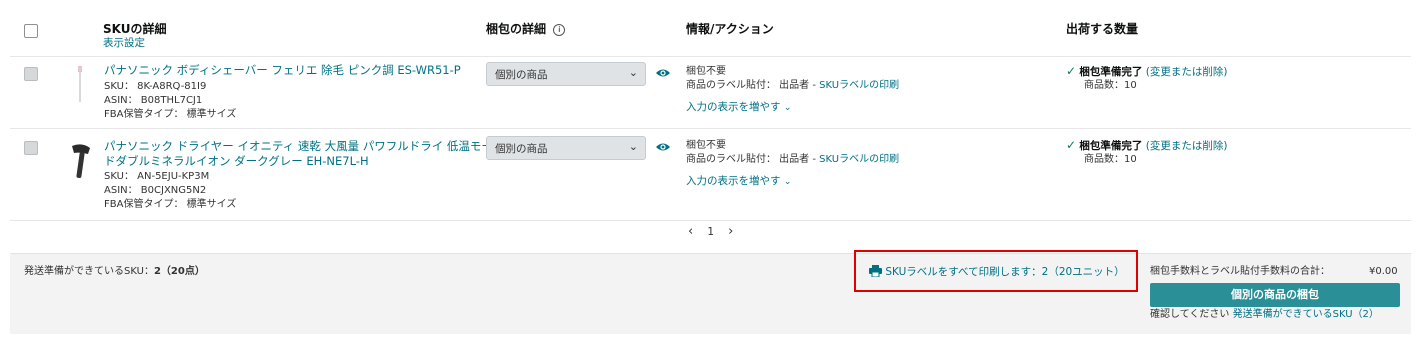 The height and width of the screenshot is (350, 1421). What do you see at coordinates (157, 176) in the screenshot?
I see `sku-text: SKU： AN-5EJU-KP3M` at bounding box center [157, 176].